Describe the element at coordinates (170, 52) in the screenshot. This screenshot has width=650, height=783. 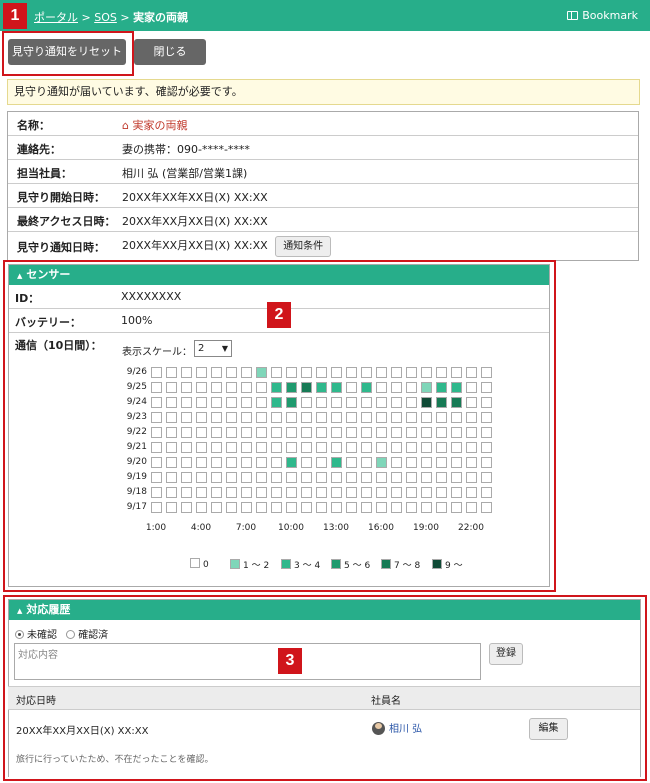
I see `close-button: 閉じる` at that location.